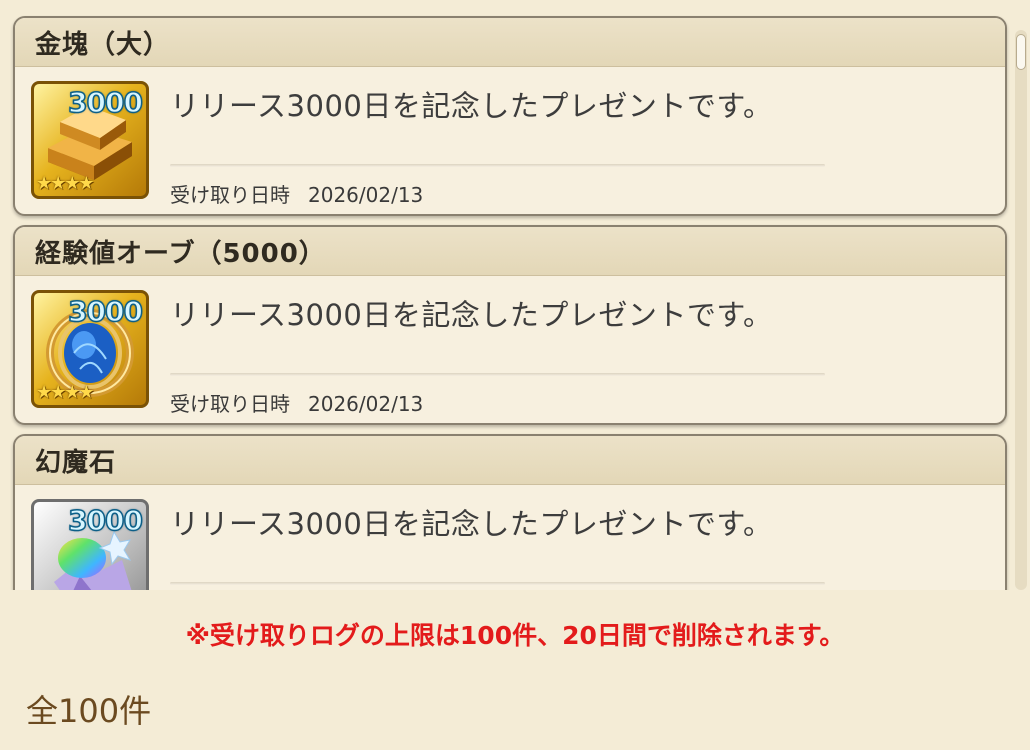 This screenshot has height=750, width=1030. I want to click on item-name: 経験値オーブ（5000）, so click(180, 253).